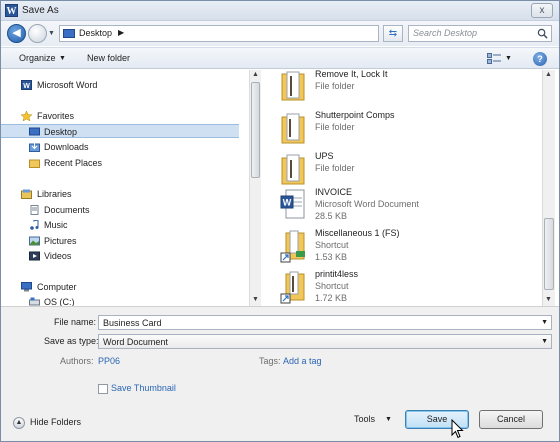 The width and height of the screenshot is (560, 442). I want to click on recent-places-icon, so click(34, 163).